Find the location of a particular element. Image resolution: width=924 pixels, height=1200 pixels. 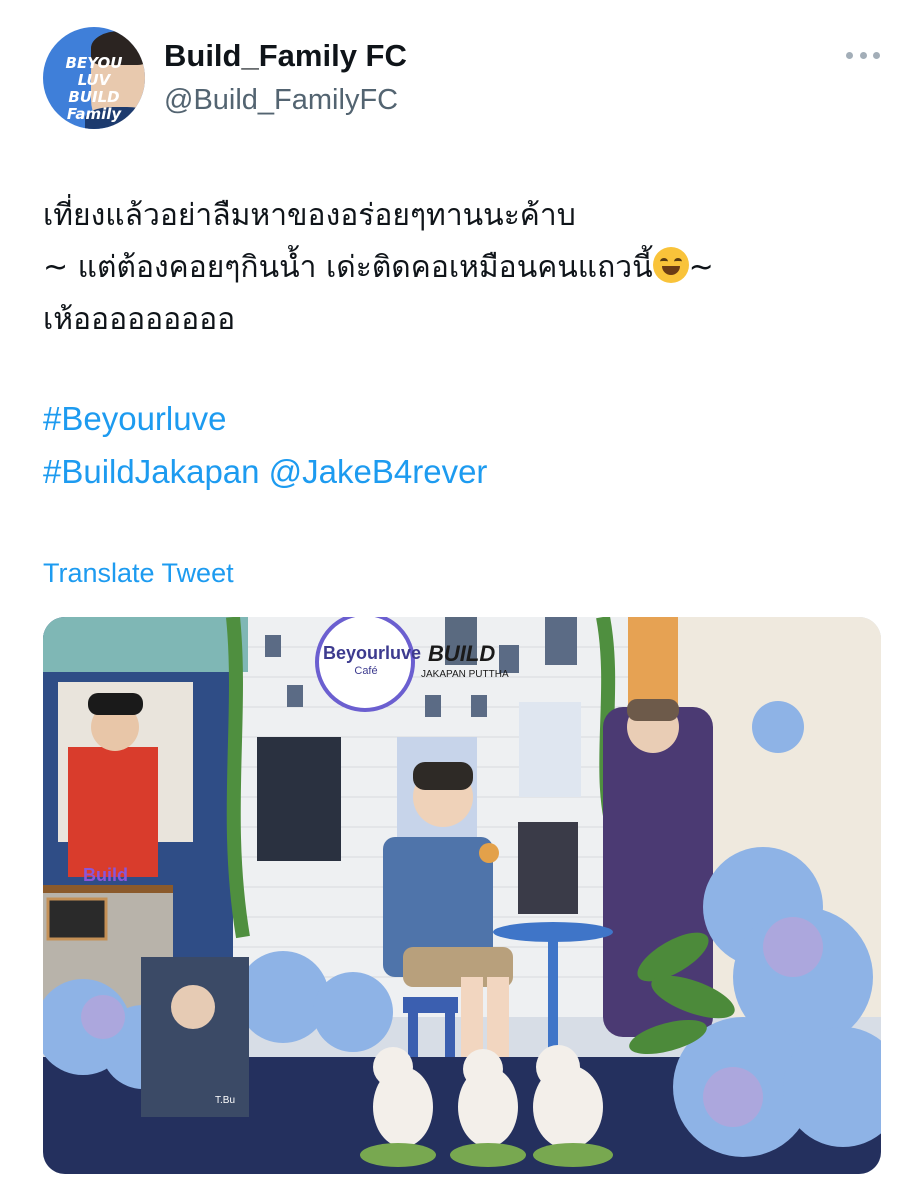

hashtag-beyourluve: #Beyourluve is located at coordinates (134, 419).